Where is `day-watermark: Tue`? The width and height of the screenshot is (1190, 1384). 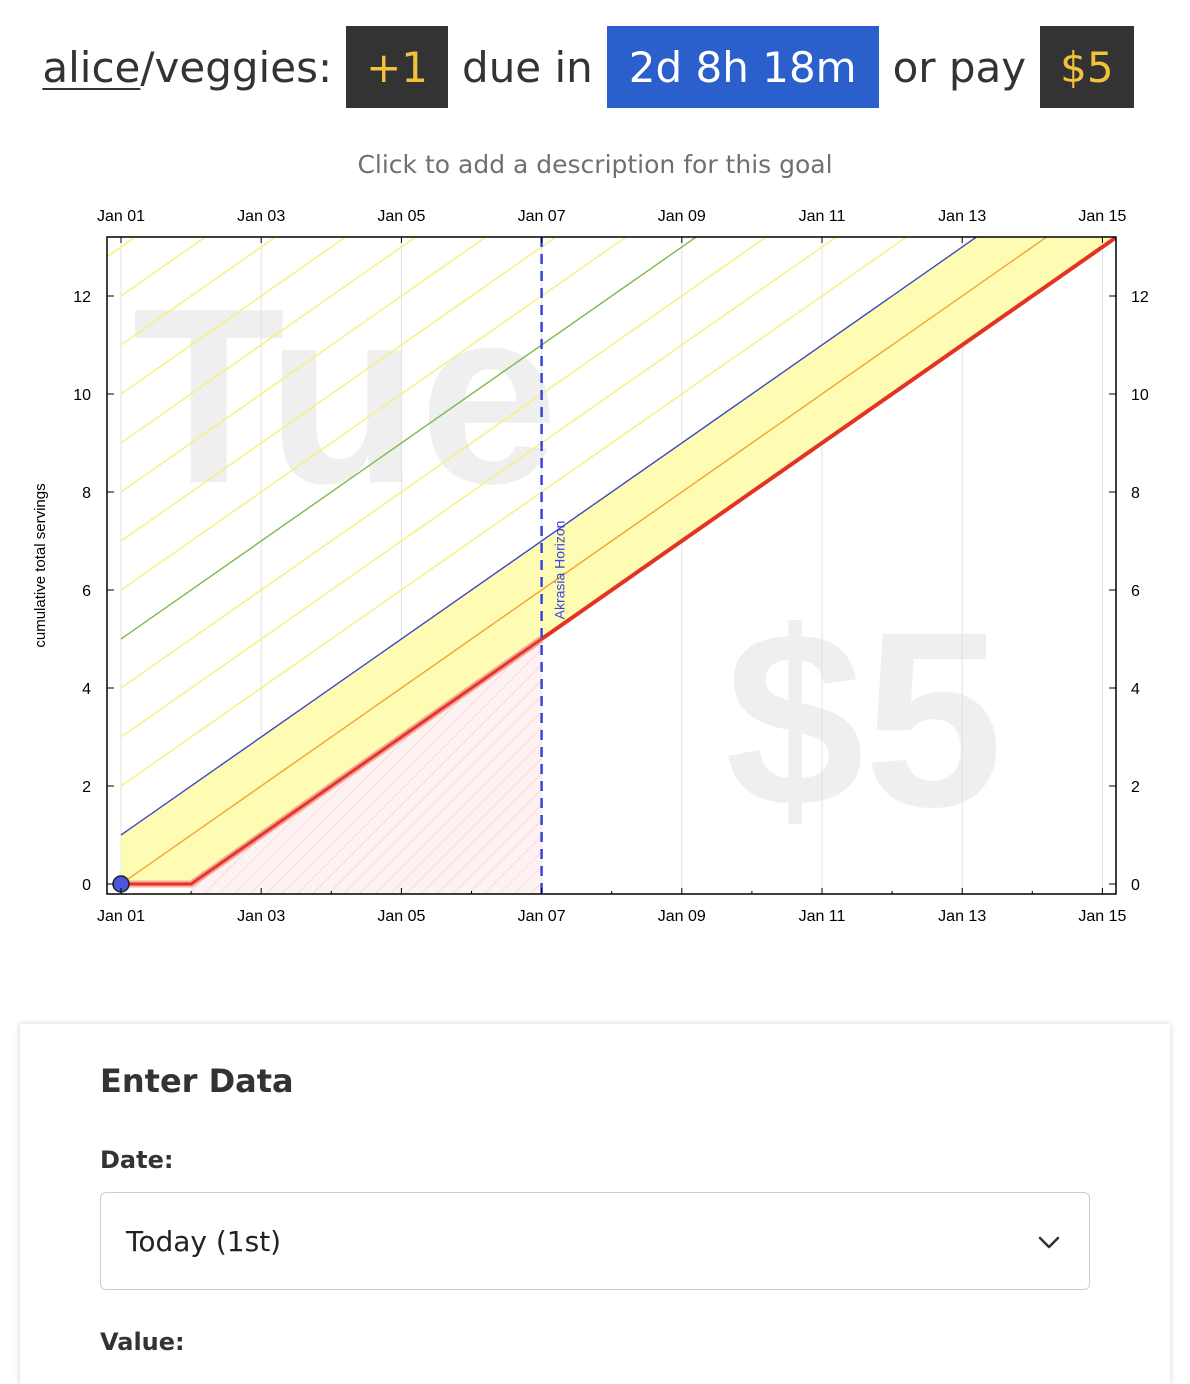
day-watermark: Tue is located at coordinates (345, 395).